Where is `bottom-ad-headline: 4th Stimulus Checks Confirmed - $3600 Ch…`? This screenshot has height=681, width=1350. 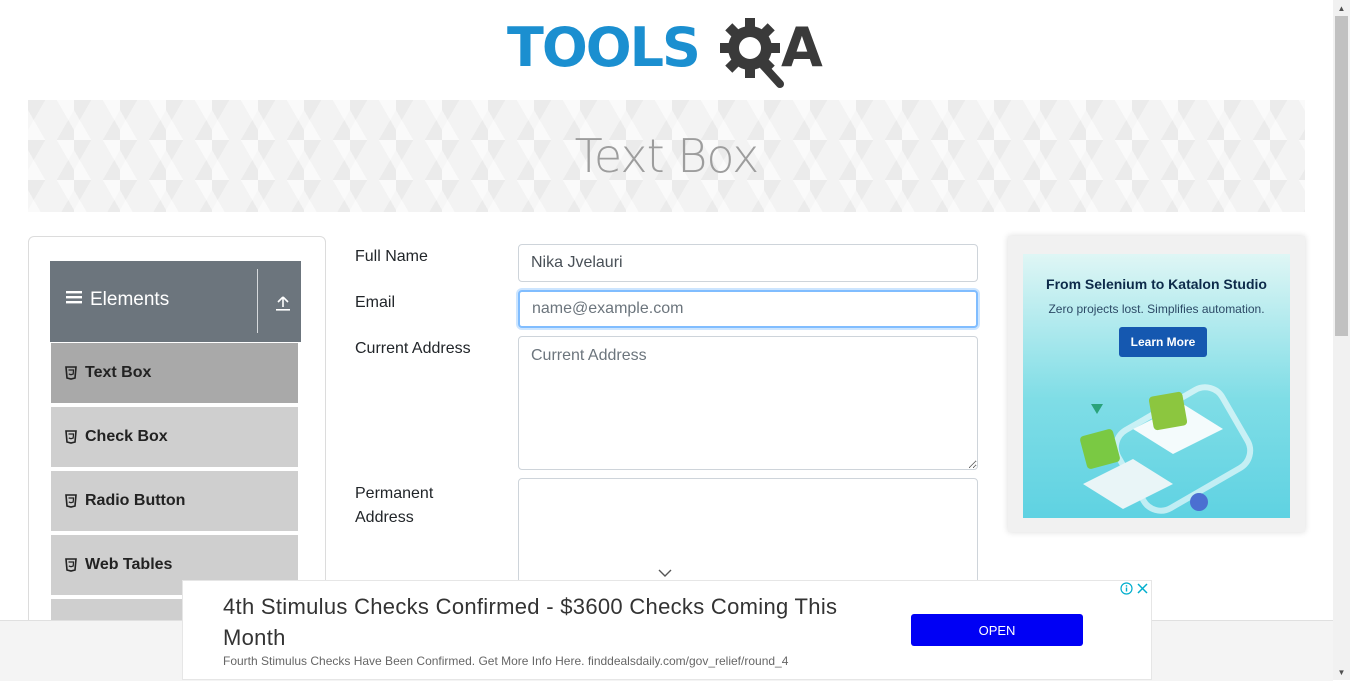
bottom-ad-headline: 4th Stimulus Checks Confirmed - $3600 Ch… is located at coordinates (558, 622).